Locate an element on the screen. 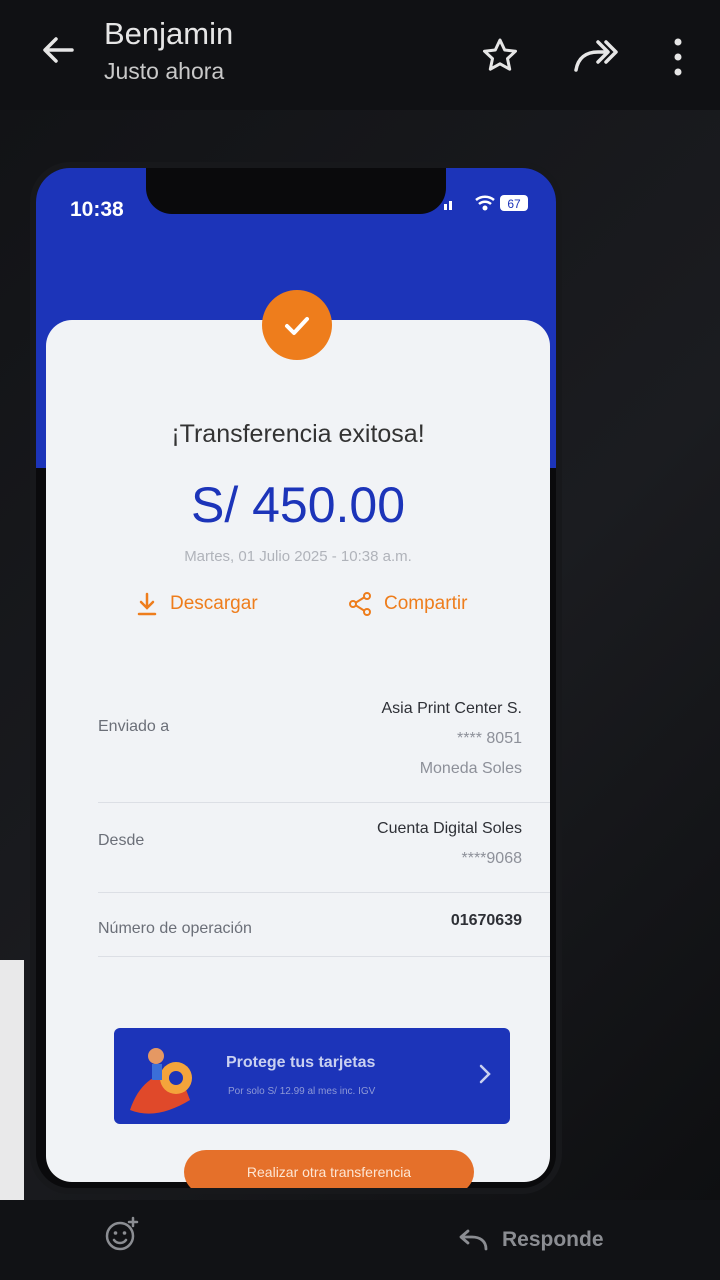  operation-label: Número de operación is located at coordinates (175, 928).